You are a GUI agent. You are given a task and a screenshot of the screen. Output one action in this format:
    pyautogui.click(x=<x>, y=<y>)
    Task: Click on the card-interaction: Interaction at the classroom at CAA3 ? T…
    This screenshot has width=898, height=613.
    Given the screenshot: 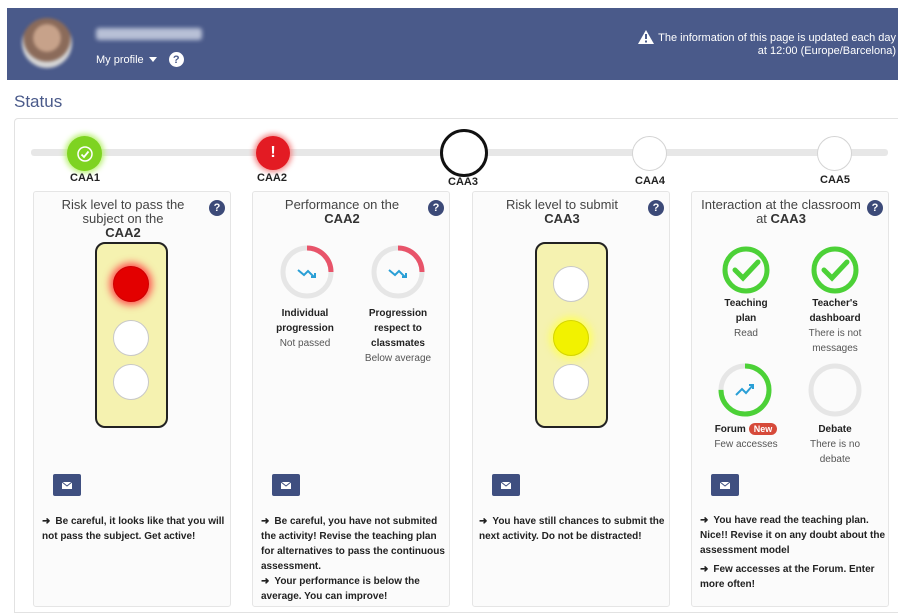 What is the action you would take?
    pyautogui.click(x=790, y=399)
    